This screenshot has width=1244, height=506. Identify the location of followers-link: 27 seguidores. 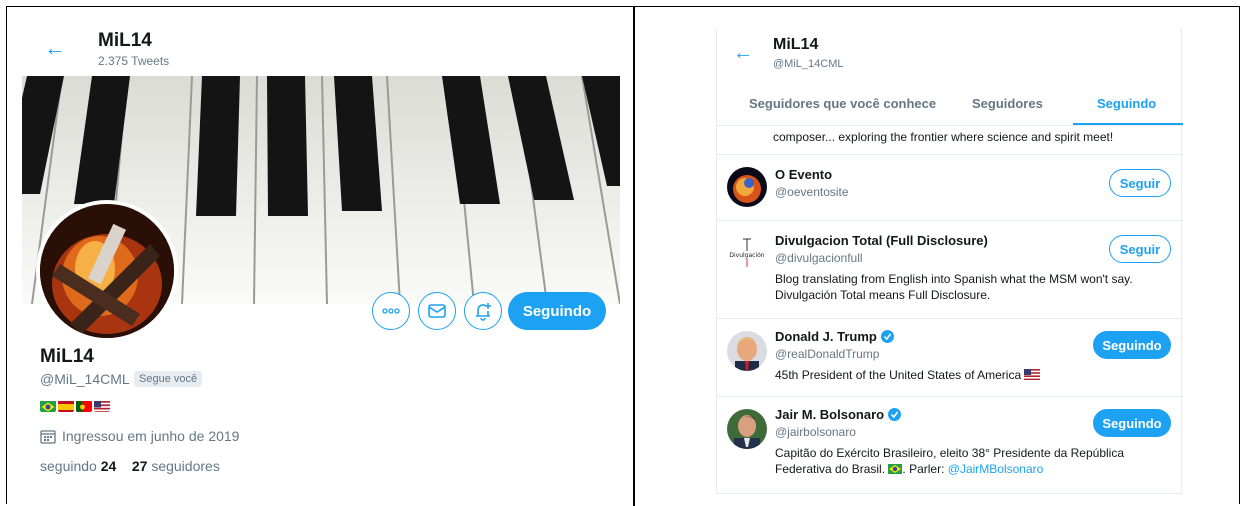
(176, 466).